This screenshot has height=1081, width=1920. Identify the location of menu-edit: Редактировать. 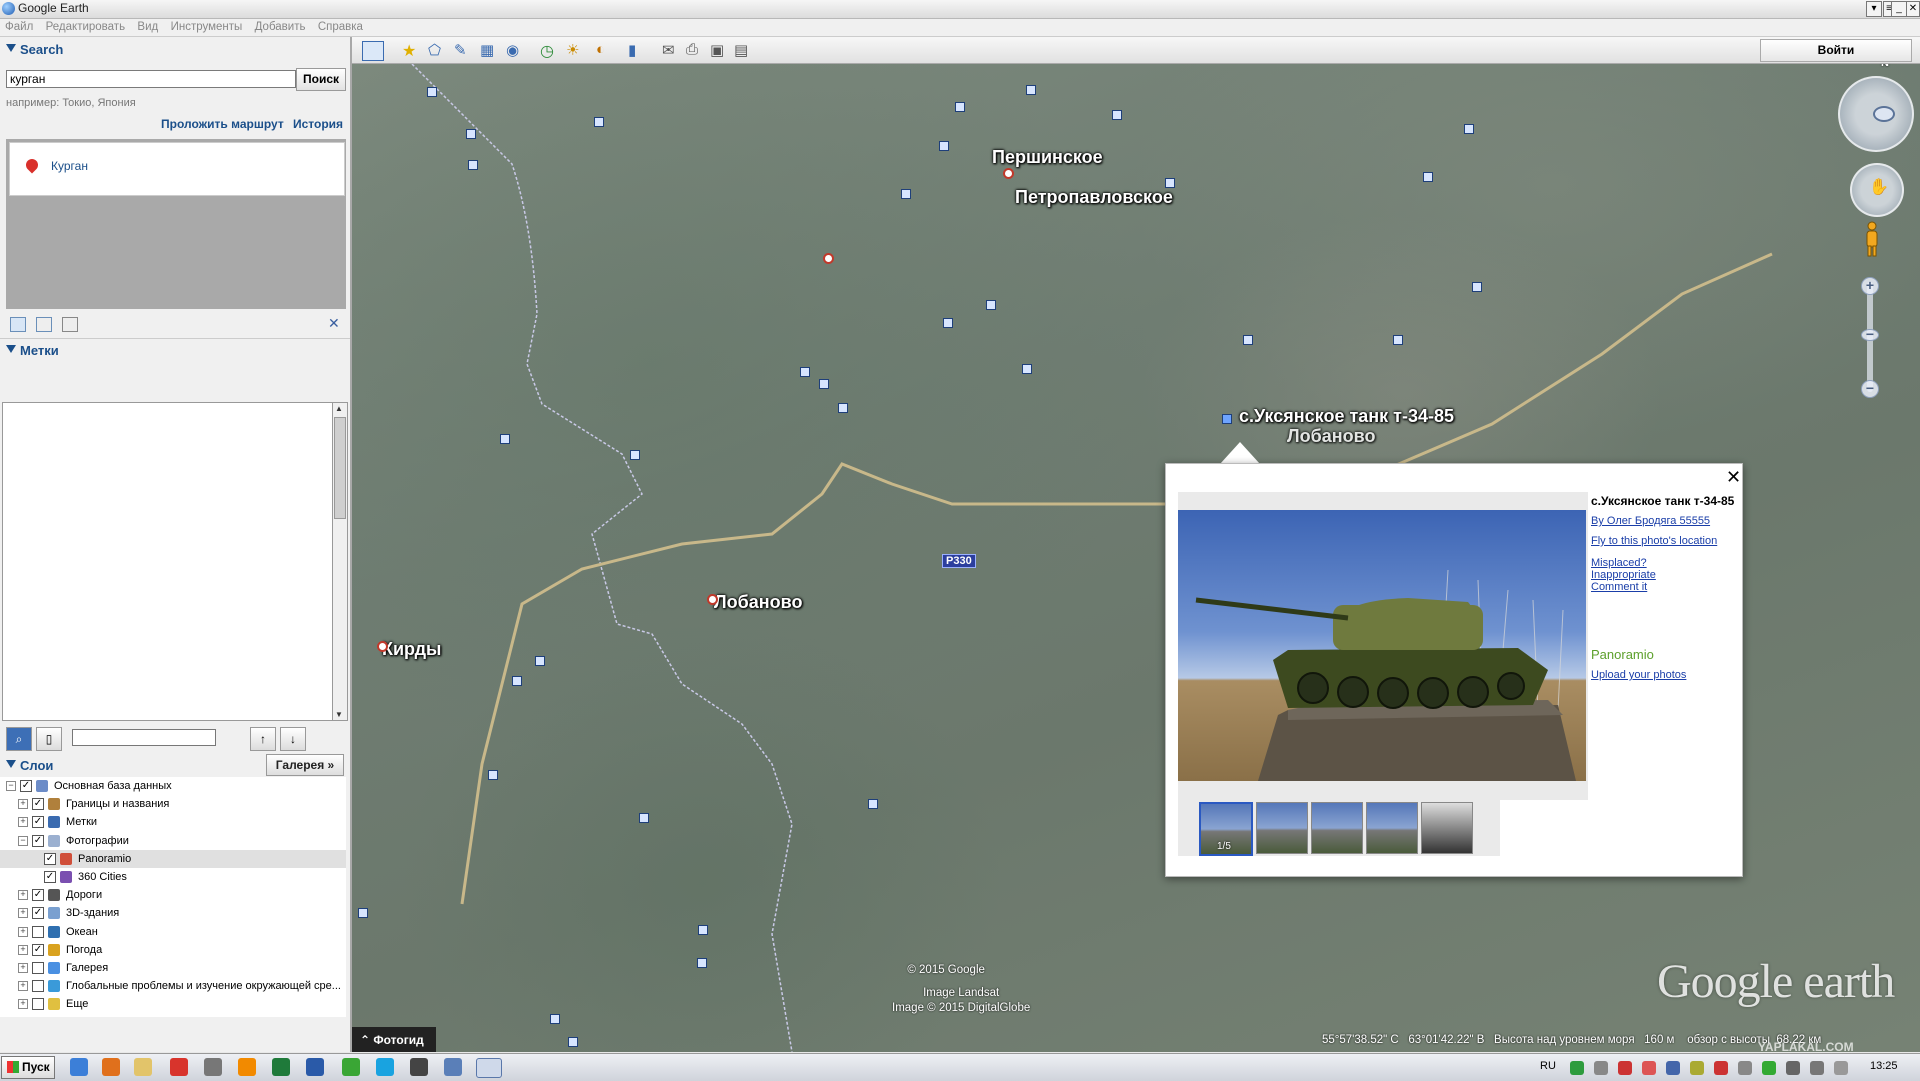
(85, 26).